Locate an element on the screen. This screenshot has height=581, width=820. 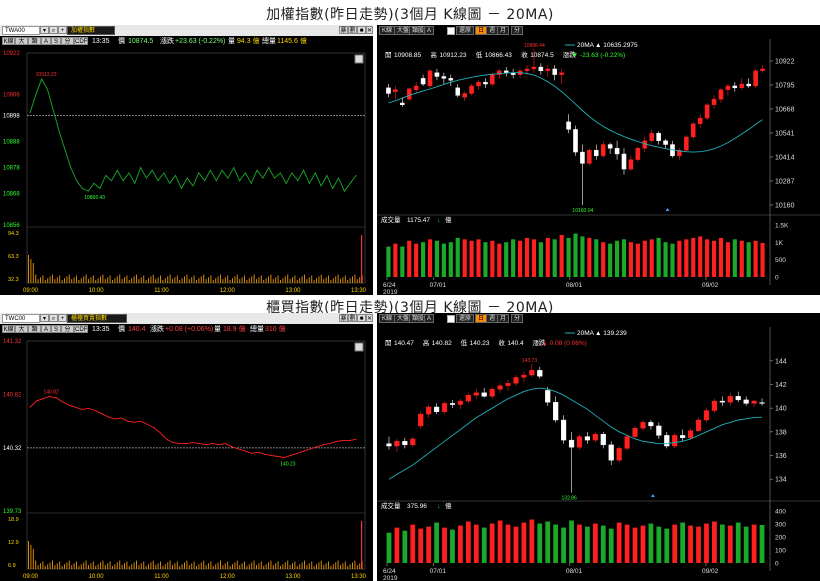
otc-k-y-tick-1: 142 is located at coordinates (781, 385).